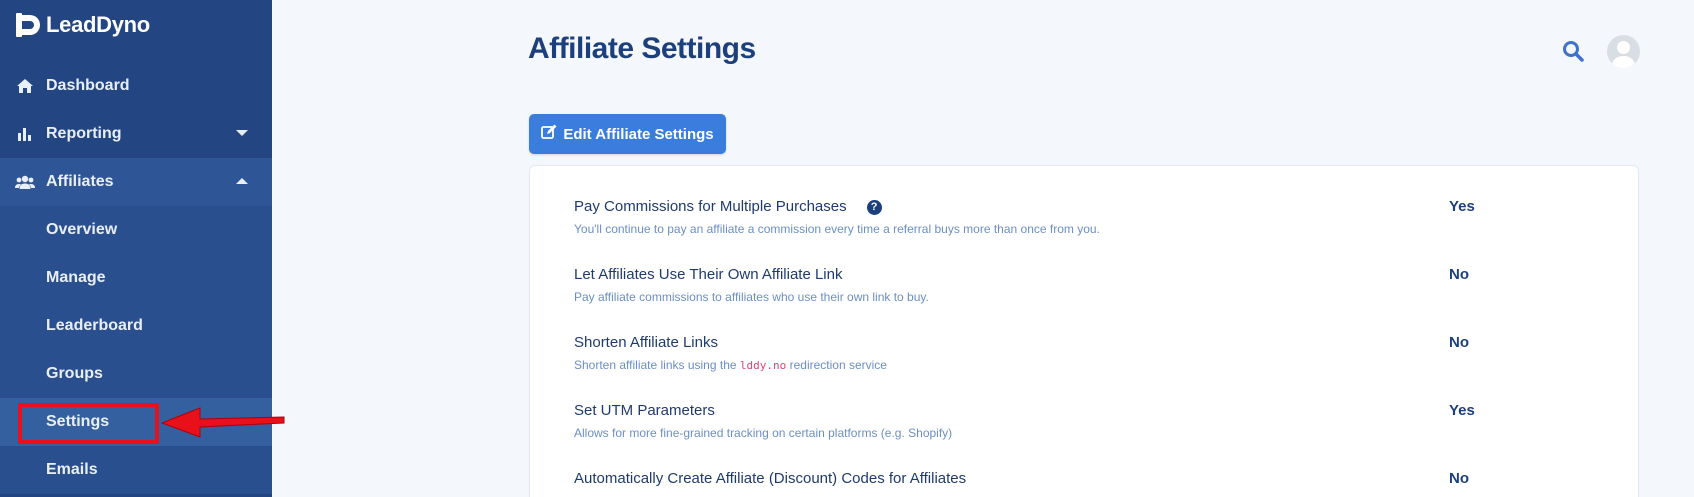 This screenshot has height=497, width=1694. I want to click on sidebar-subitem-overview: Overview, so click(136, 230).